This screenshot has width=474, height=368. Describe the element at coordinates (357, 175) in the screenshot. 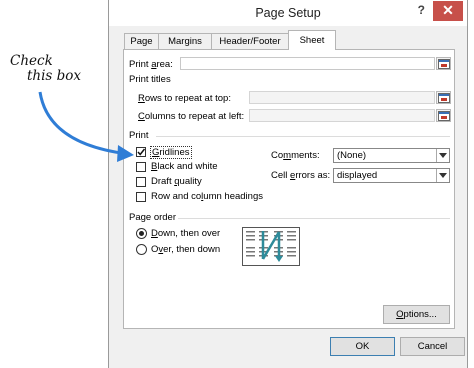

I see `cell-errors-value: displayed` at that location.